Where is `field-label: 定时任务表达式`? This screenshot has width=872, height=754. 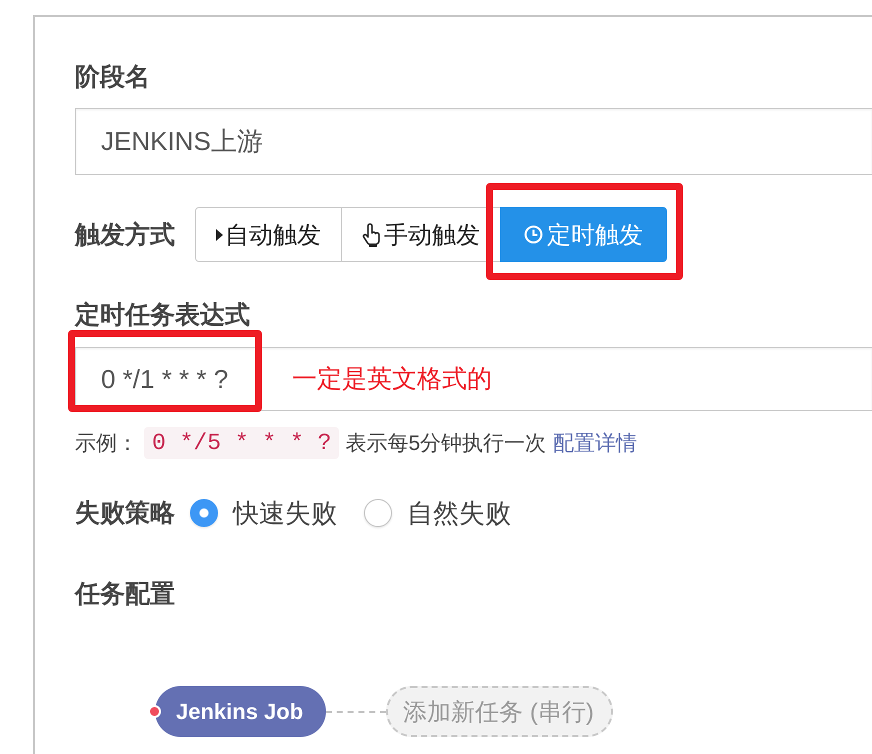
field-label: 定时任务表达式 is located at coordinates (162, 315).